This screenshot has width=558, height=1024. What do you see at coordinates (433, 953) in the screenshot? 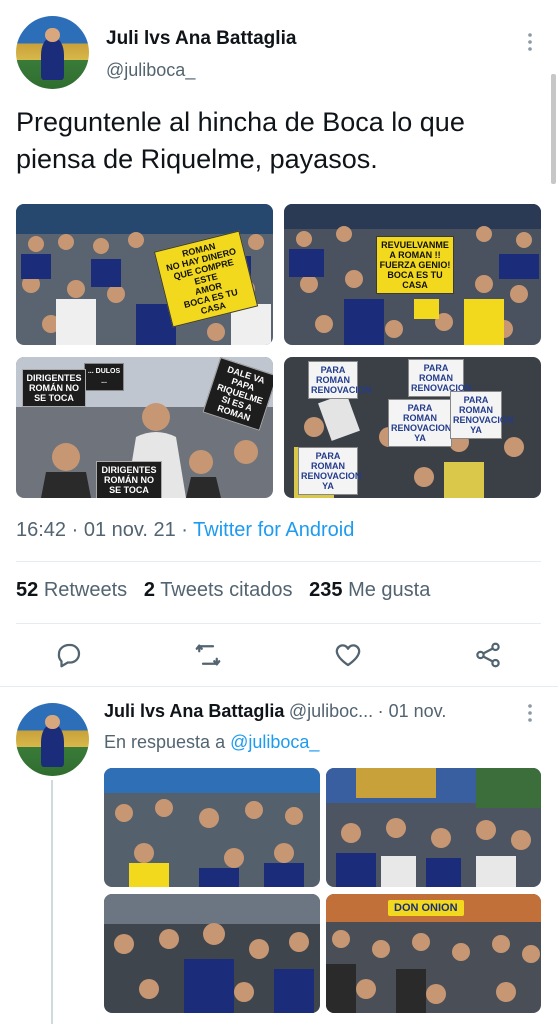
I see `reply-photo-4: DON ONION` at bounding box center [433, 953].